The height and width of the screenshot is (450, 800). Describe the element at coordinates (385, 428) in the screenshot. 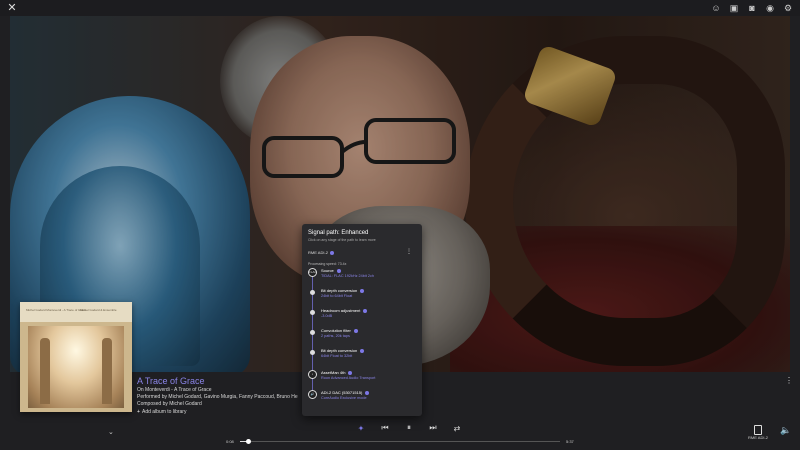

I see `previous-icon: ⏮` at that location.